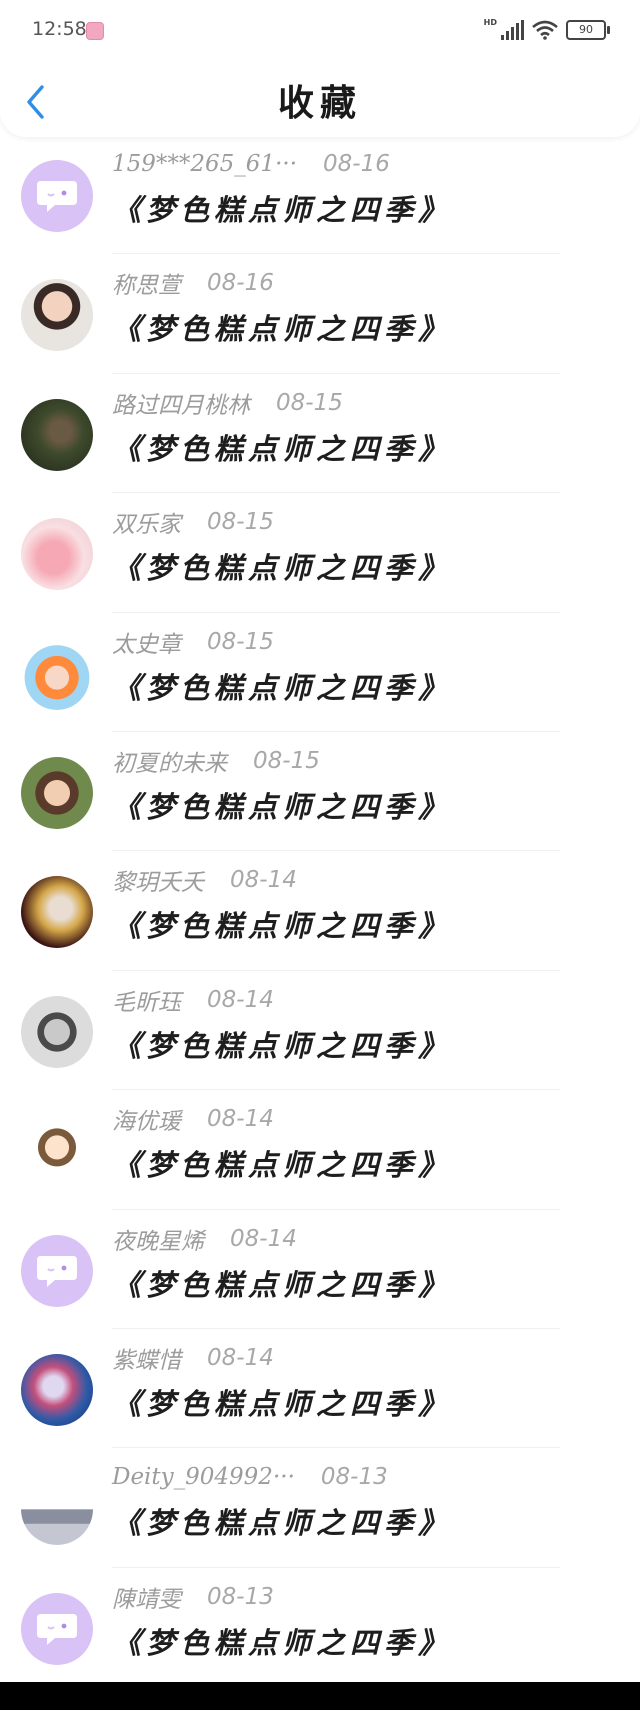  I want to click on item-meta: 初夏的未来 08-15, so click(216, 761).